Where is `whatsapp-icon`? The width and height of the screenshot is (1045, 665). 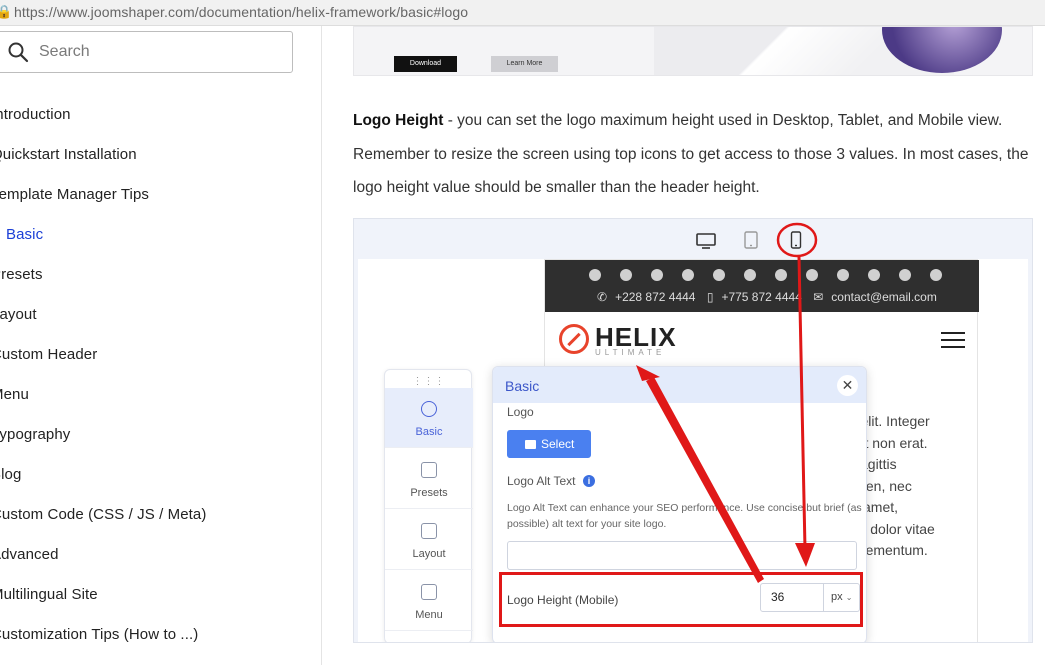 whatsapp-icon is located at coordinates (874, 275).